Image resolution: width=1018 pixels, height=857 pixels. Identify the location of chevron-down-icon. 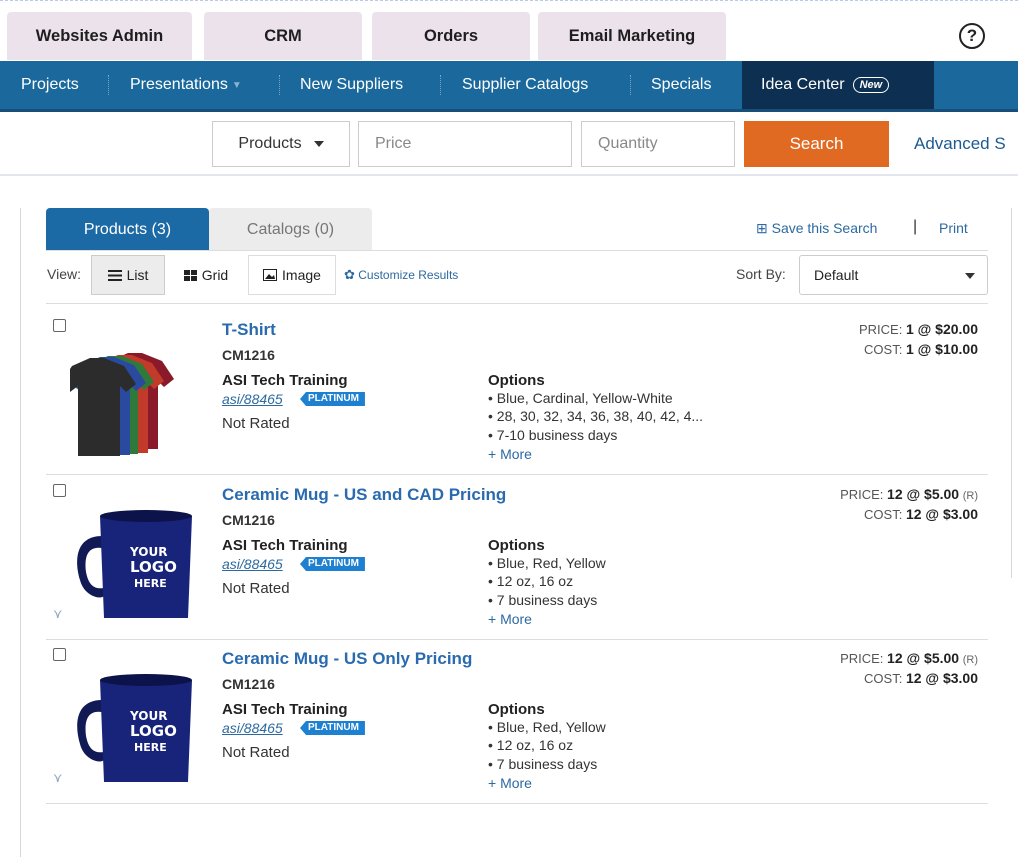
(970, 276).